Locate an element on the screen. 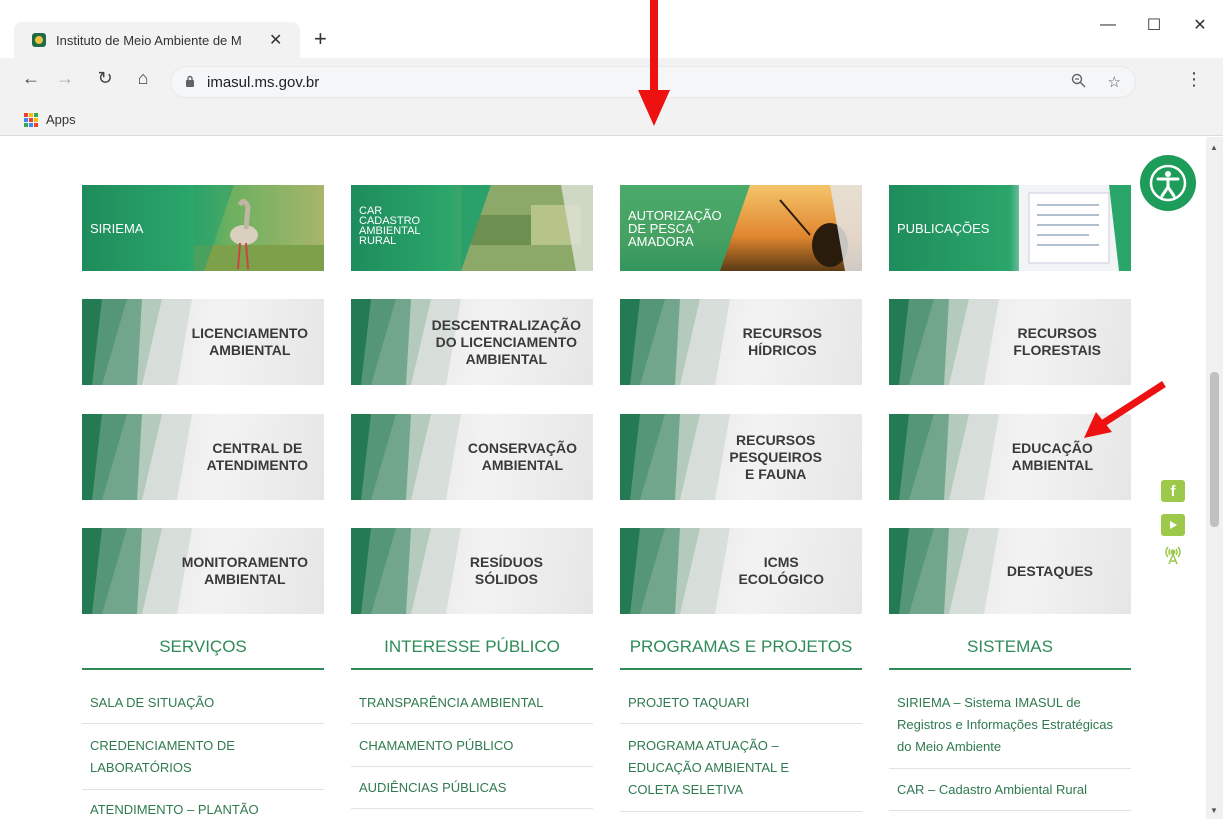 This screenshot has height=825, width=1223. tile-residuos: RESÍDUOS SÓLIDOS is located at coordinates (472, 571).